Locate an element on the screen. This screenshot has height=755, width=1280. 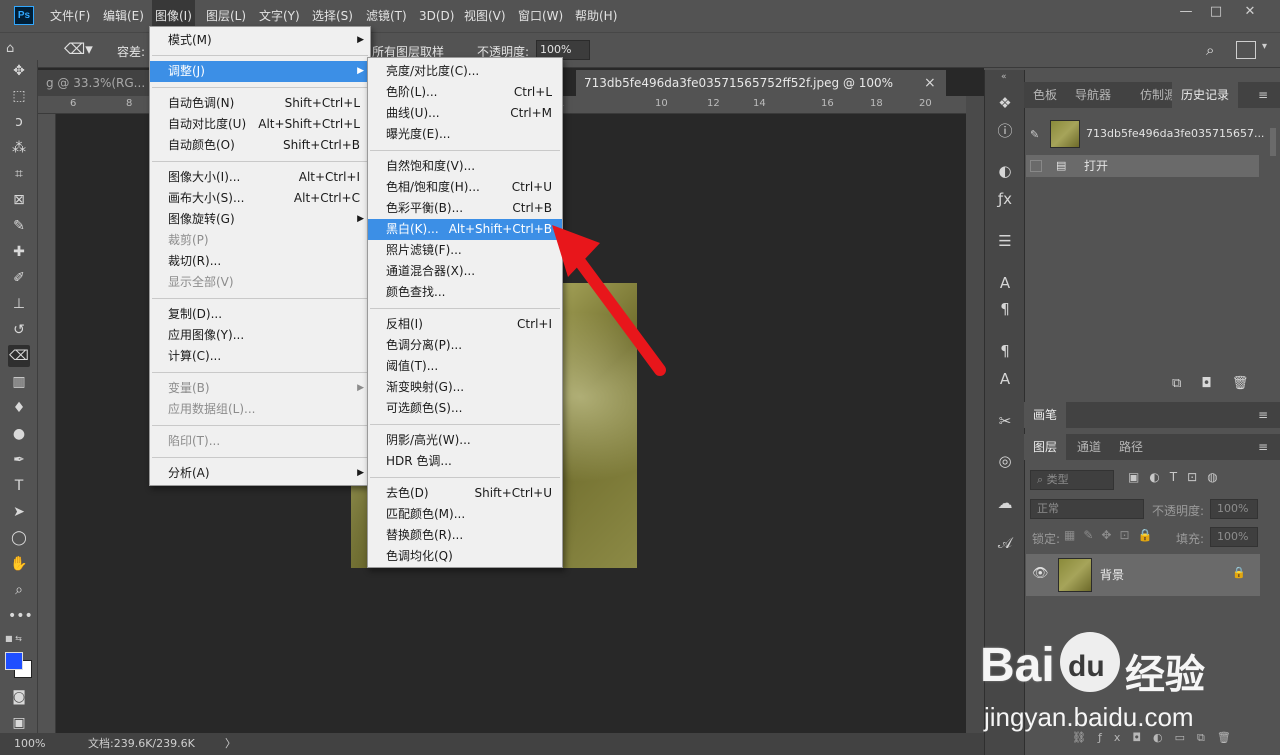
eraser-tool-preset-icon: ⌫▾ is located at coordinates (82, 51).